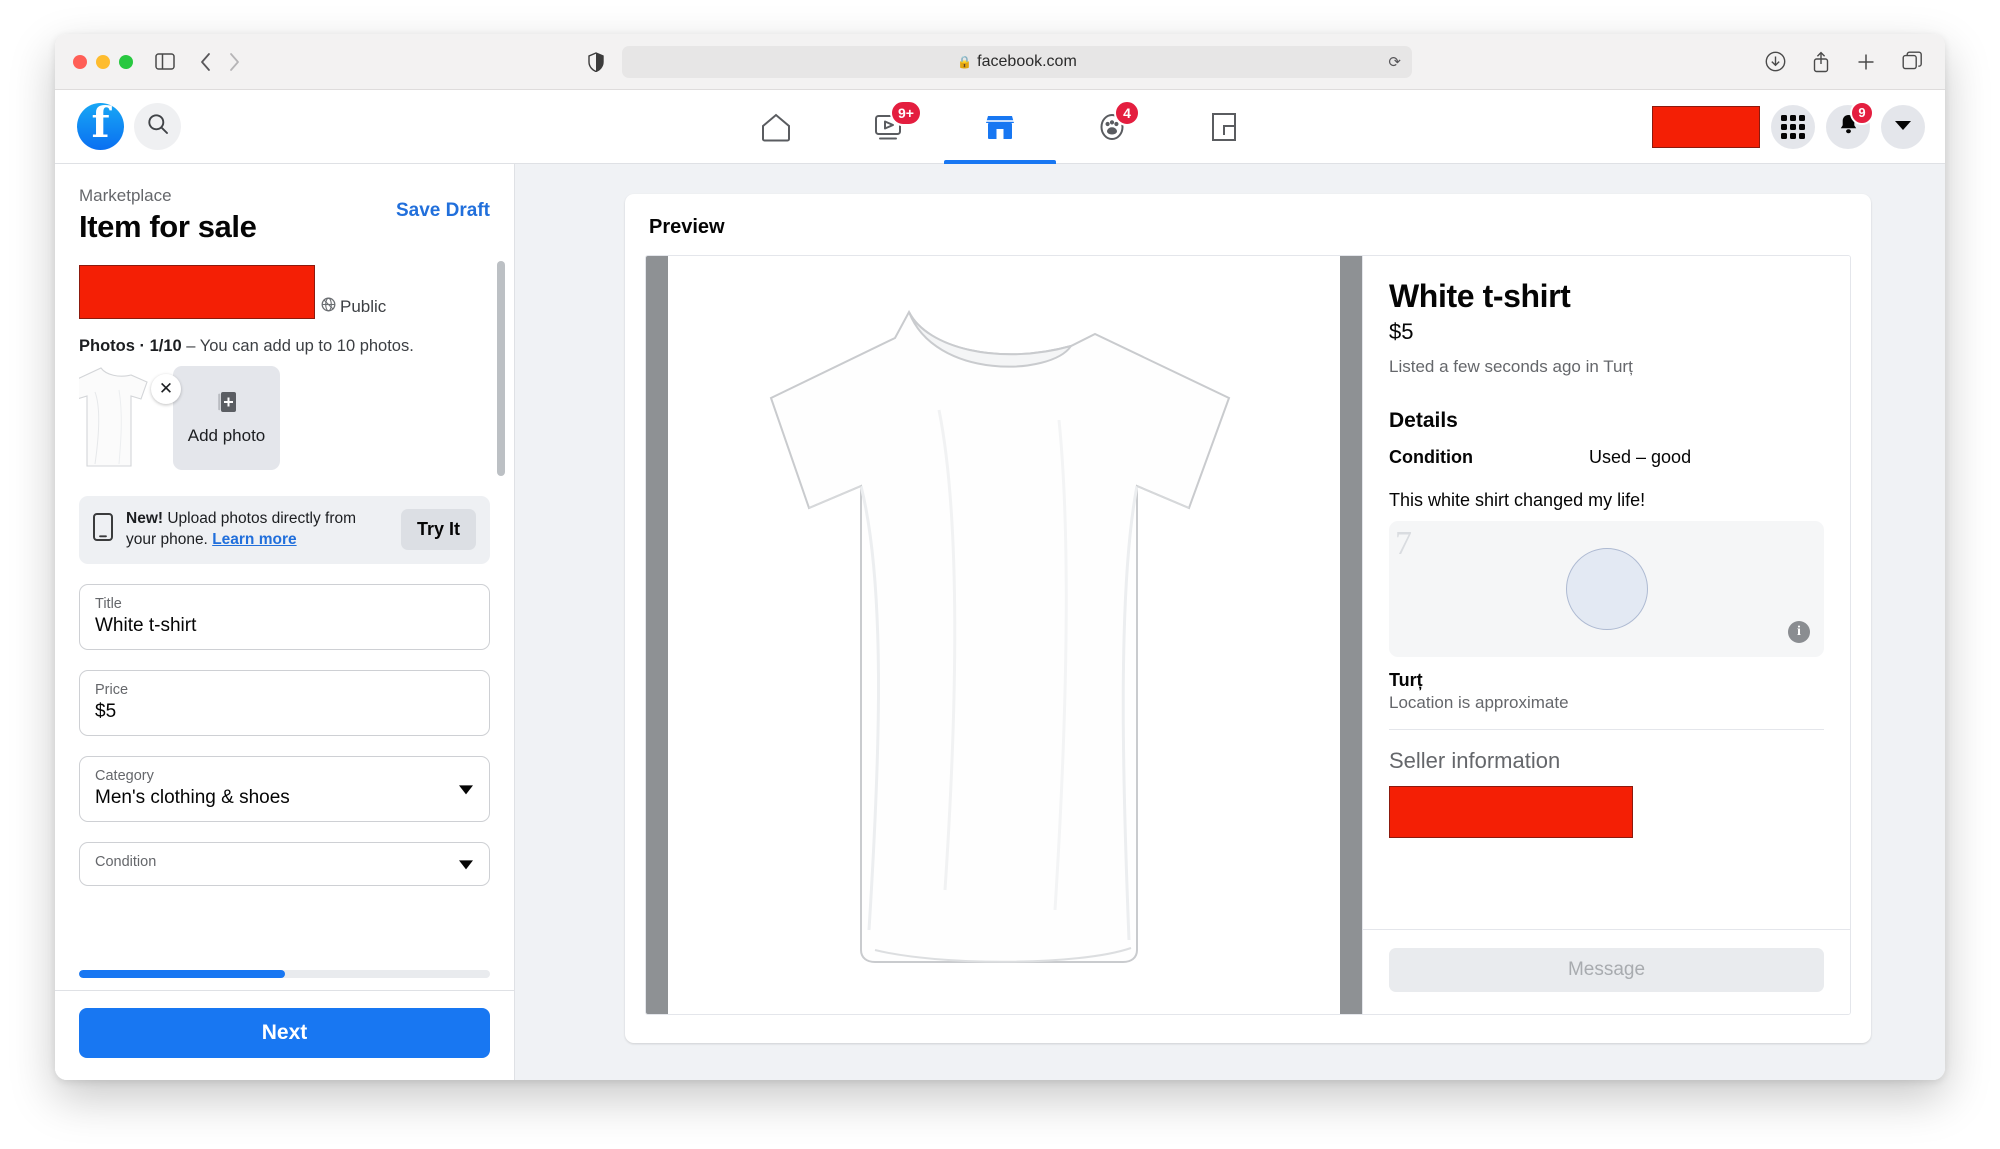 The height and width of the screenshot is (1149, 2000). What do you see at coordinates (80, 61) in the screenshot?
I see `close-window-button` at bounding box center [80, 61].